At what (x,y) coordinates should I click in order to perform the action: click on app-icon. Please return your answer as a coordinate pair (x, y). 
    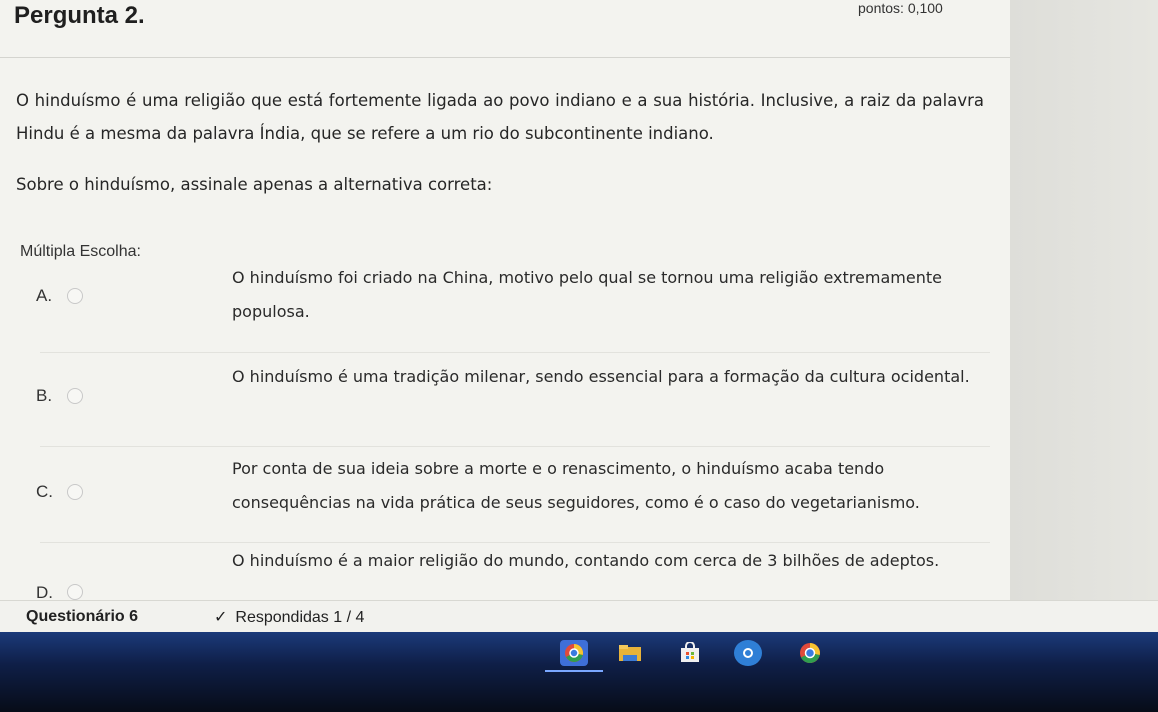
    Looking at the image, I should click on (748, 653).